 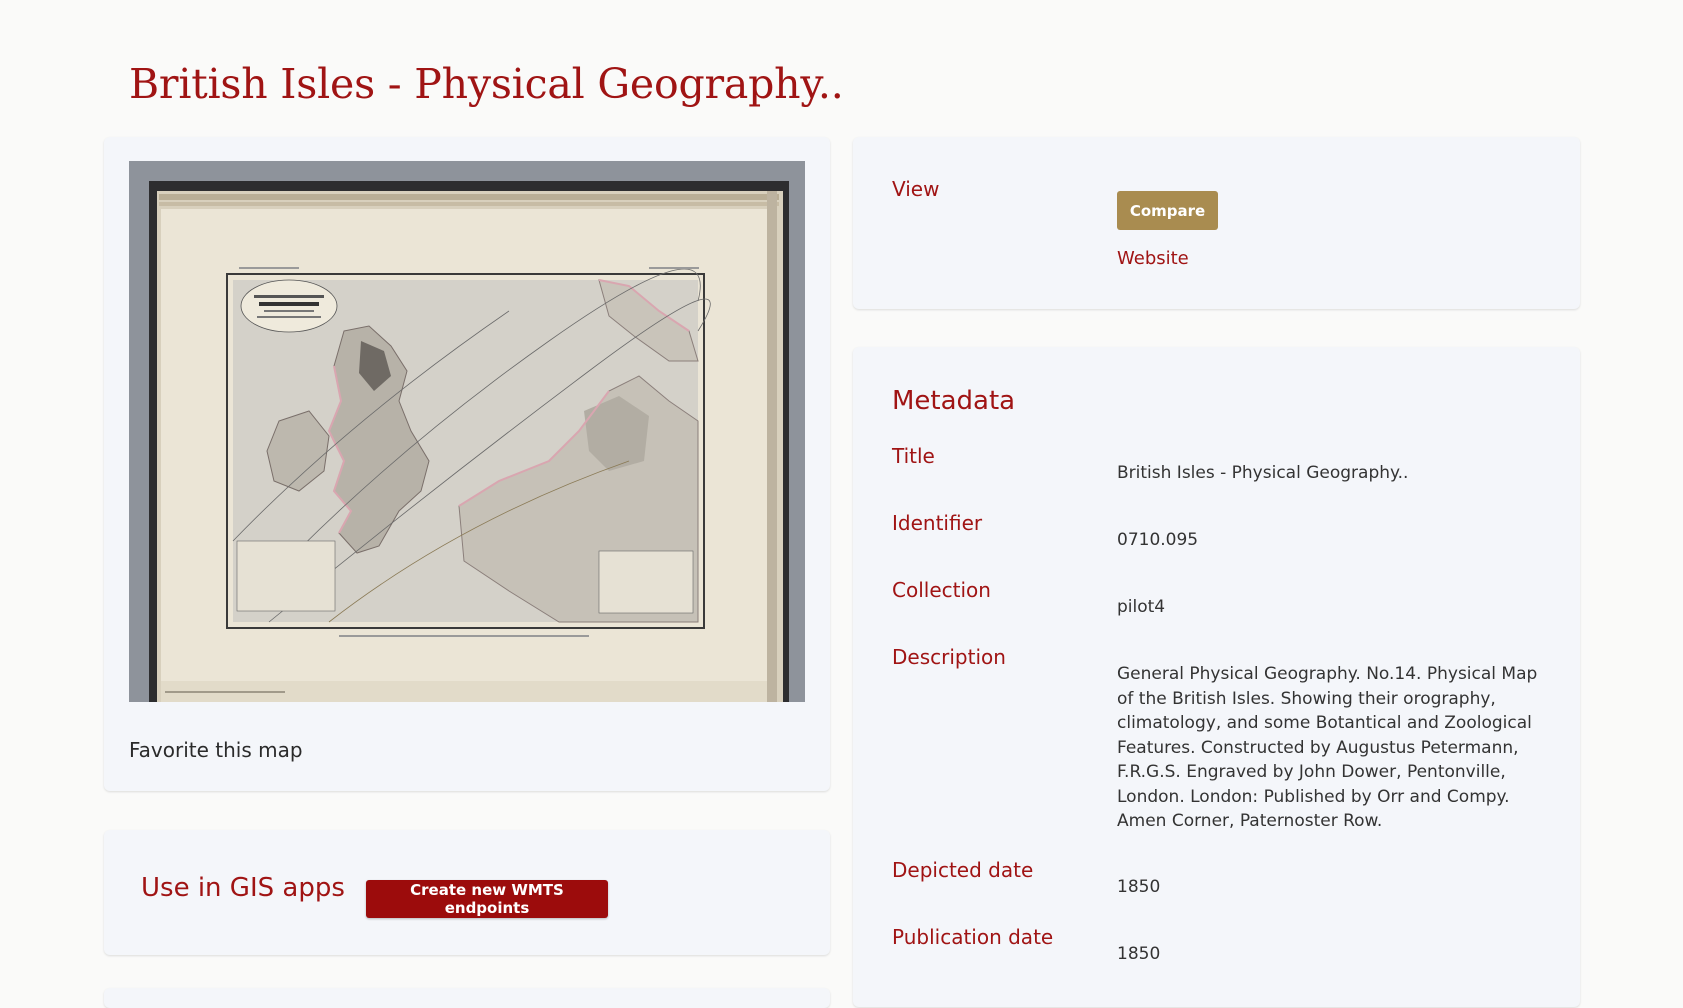 What do you see at coordinates (937, 523) in the screenshot?
I see `metadata-label-identifier: Identifier` at bounding box center [937, 523].